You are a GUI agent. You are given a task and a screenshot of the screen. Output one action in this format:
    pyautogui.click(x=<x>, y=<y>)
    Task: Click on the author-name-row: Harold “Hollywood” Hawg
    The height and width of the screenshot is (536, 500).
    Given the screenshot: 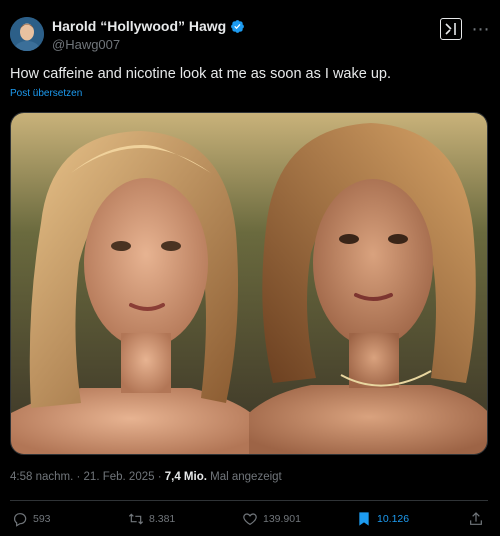 What is the action you would take?
    pyautogui.click(x=148, y=26)
    